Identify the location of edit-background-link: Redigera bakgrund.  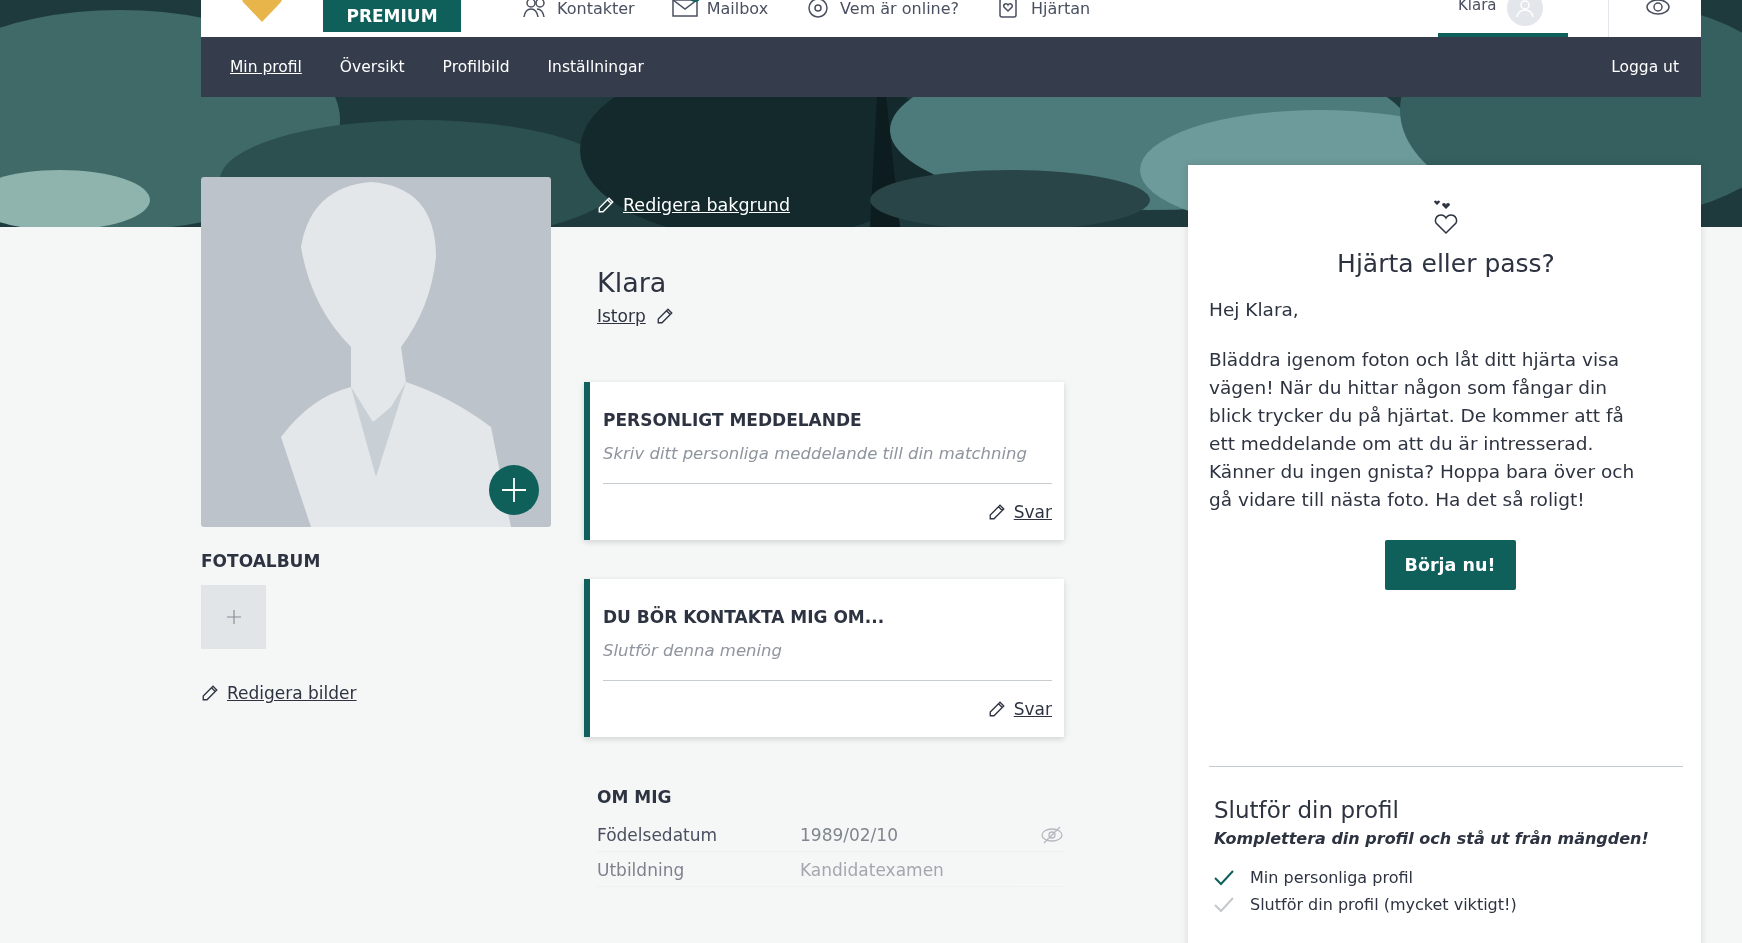
(707, 205).